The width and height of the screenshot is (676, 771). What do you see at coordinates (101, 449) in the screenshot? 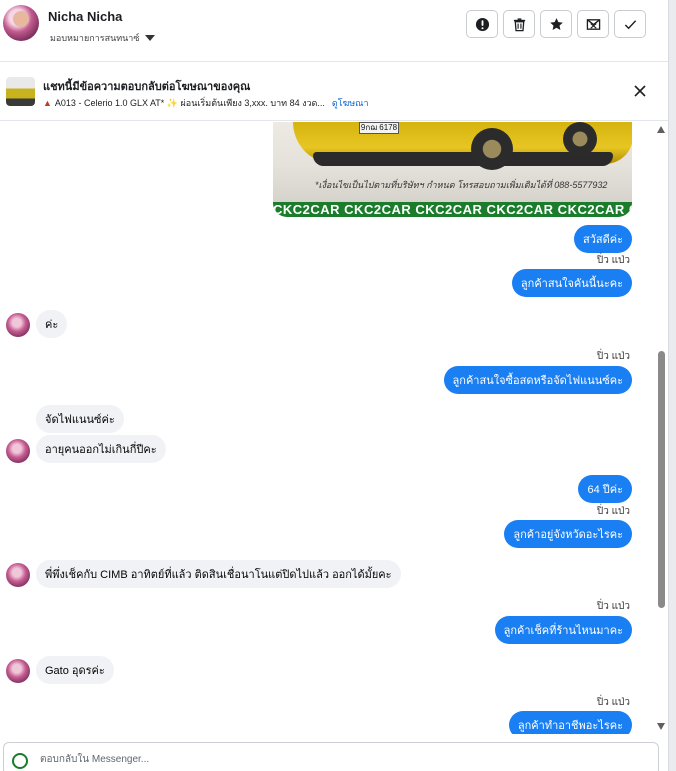
I see `message-bubble-incoming: อายุคนออกไม่เกินกี่ปีคะ` at bounding box center [101, 449].